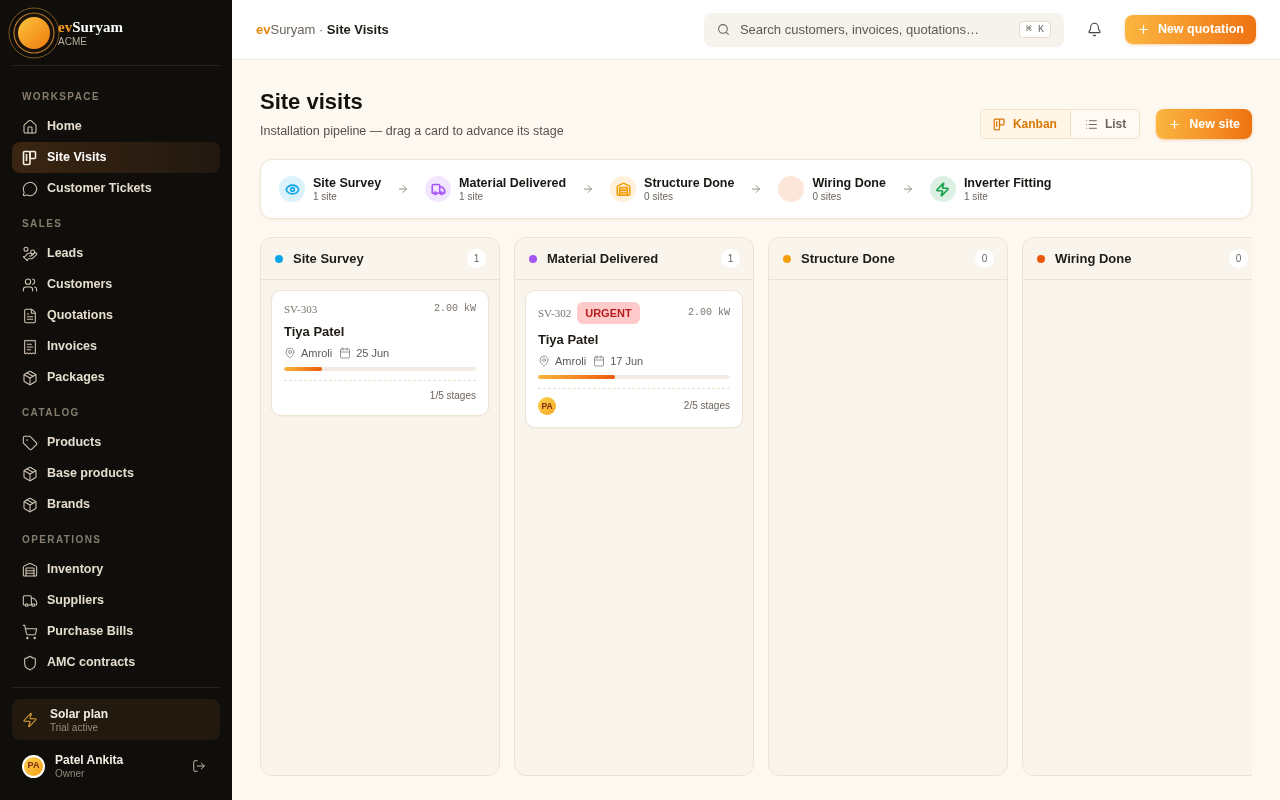 The width and height of the screenshot is (1280, 800). What do you see at coordinates (33, 766) in the screenshot?
I see `user-avatar: PA` at bounding box center [33, 766].